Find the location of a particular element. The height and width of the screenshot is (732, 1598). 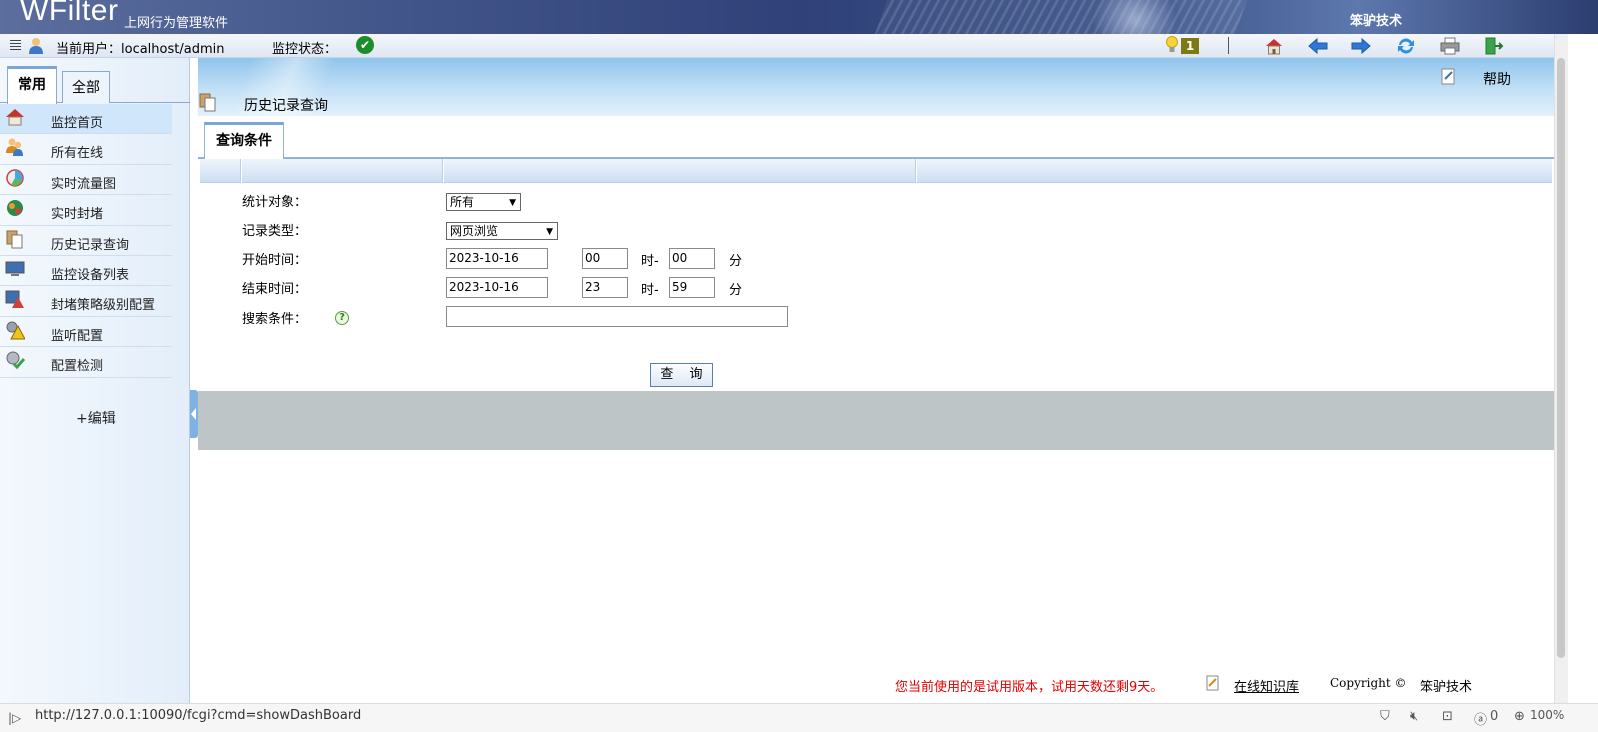

start-hour-input: 00 is located at coordinates (605, 258).